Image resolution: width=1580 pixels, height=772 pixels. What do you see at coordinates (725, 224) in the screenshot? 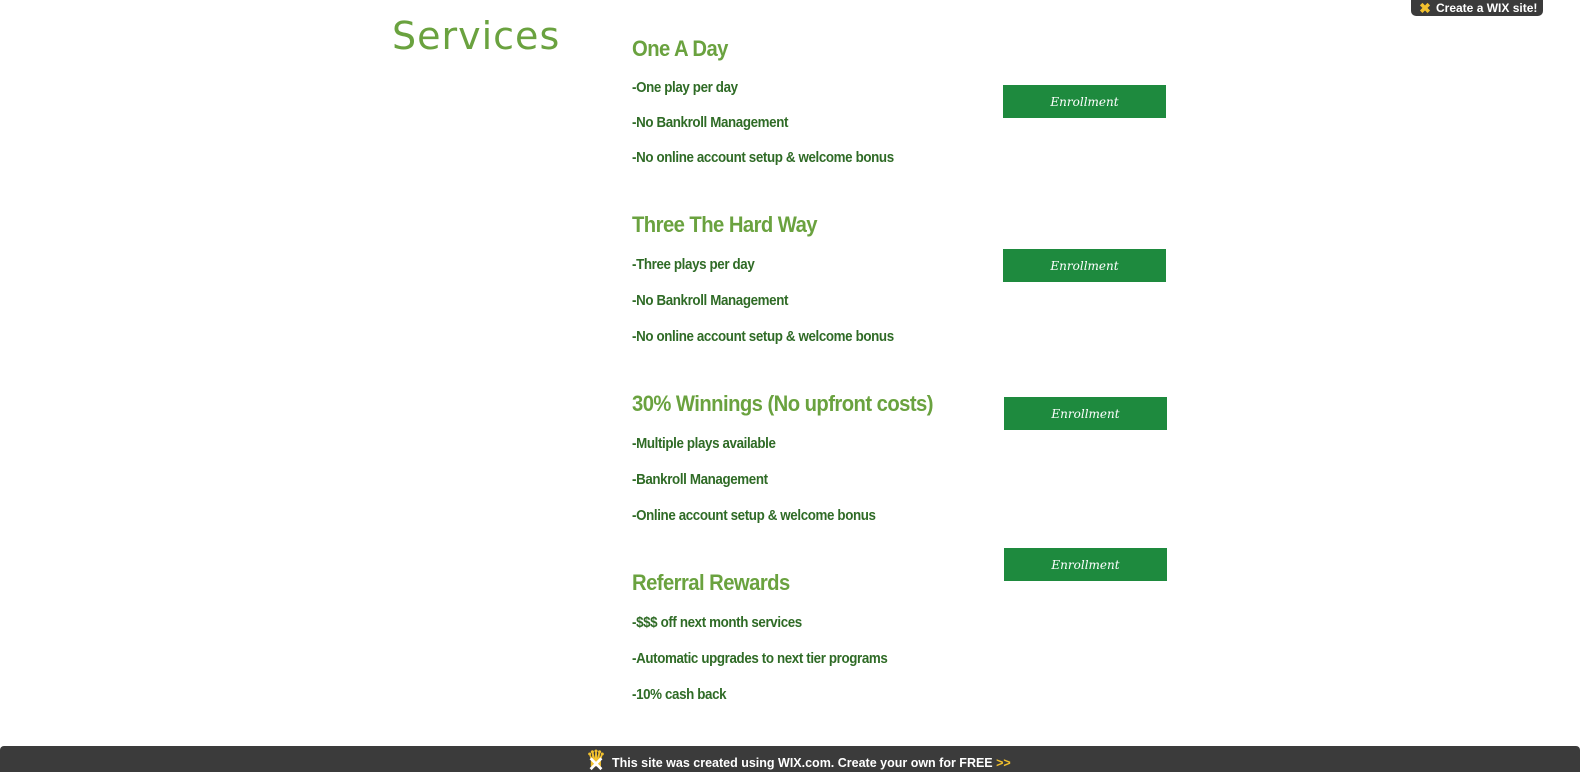
I see `service-title-three-the-hard-way: Three The Hard Way` at bounding box center [725, 224].